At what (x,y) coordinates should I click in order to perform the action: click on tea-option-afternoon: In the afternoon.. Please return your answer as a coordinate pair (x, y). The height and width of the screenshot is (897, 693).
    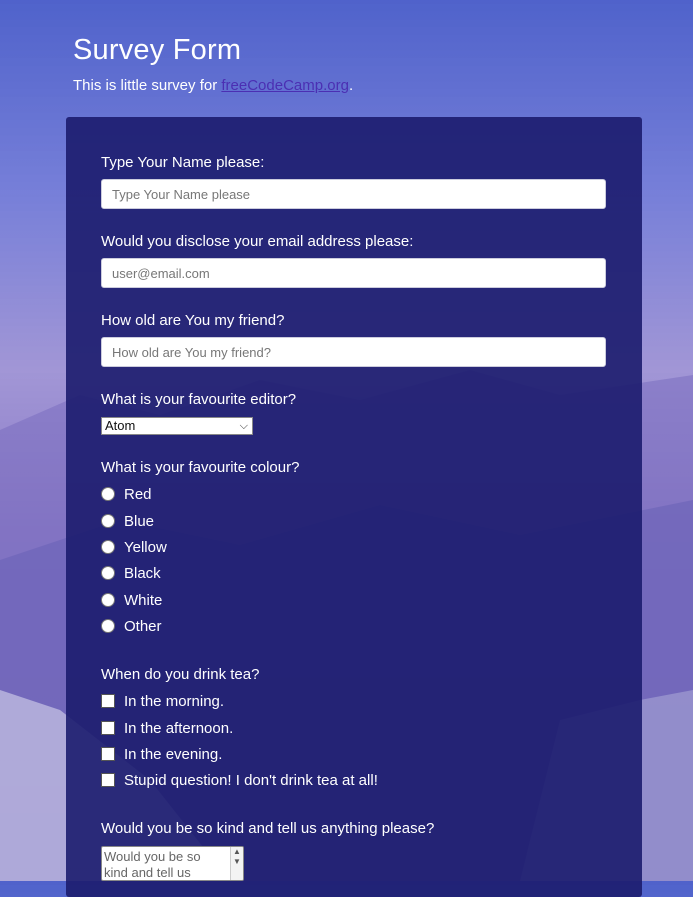
    Looking at the image, I should click on (167, 728).